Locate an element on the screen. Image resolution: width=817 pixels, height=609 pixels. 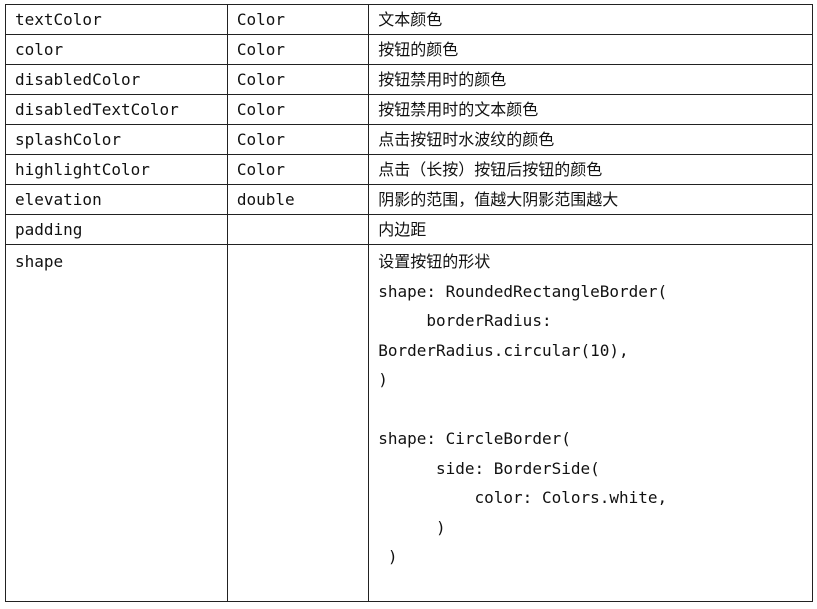
code-line: shape: RoundedRectangleBorder( is located at coordinates (523, 291).